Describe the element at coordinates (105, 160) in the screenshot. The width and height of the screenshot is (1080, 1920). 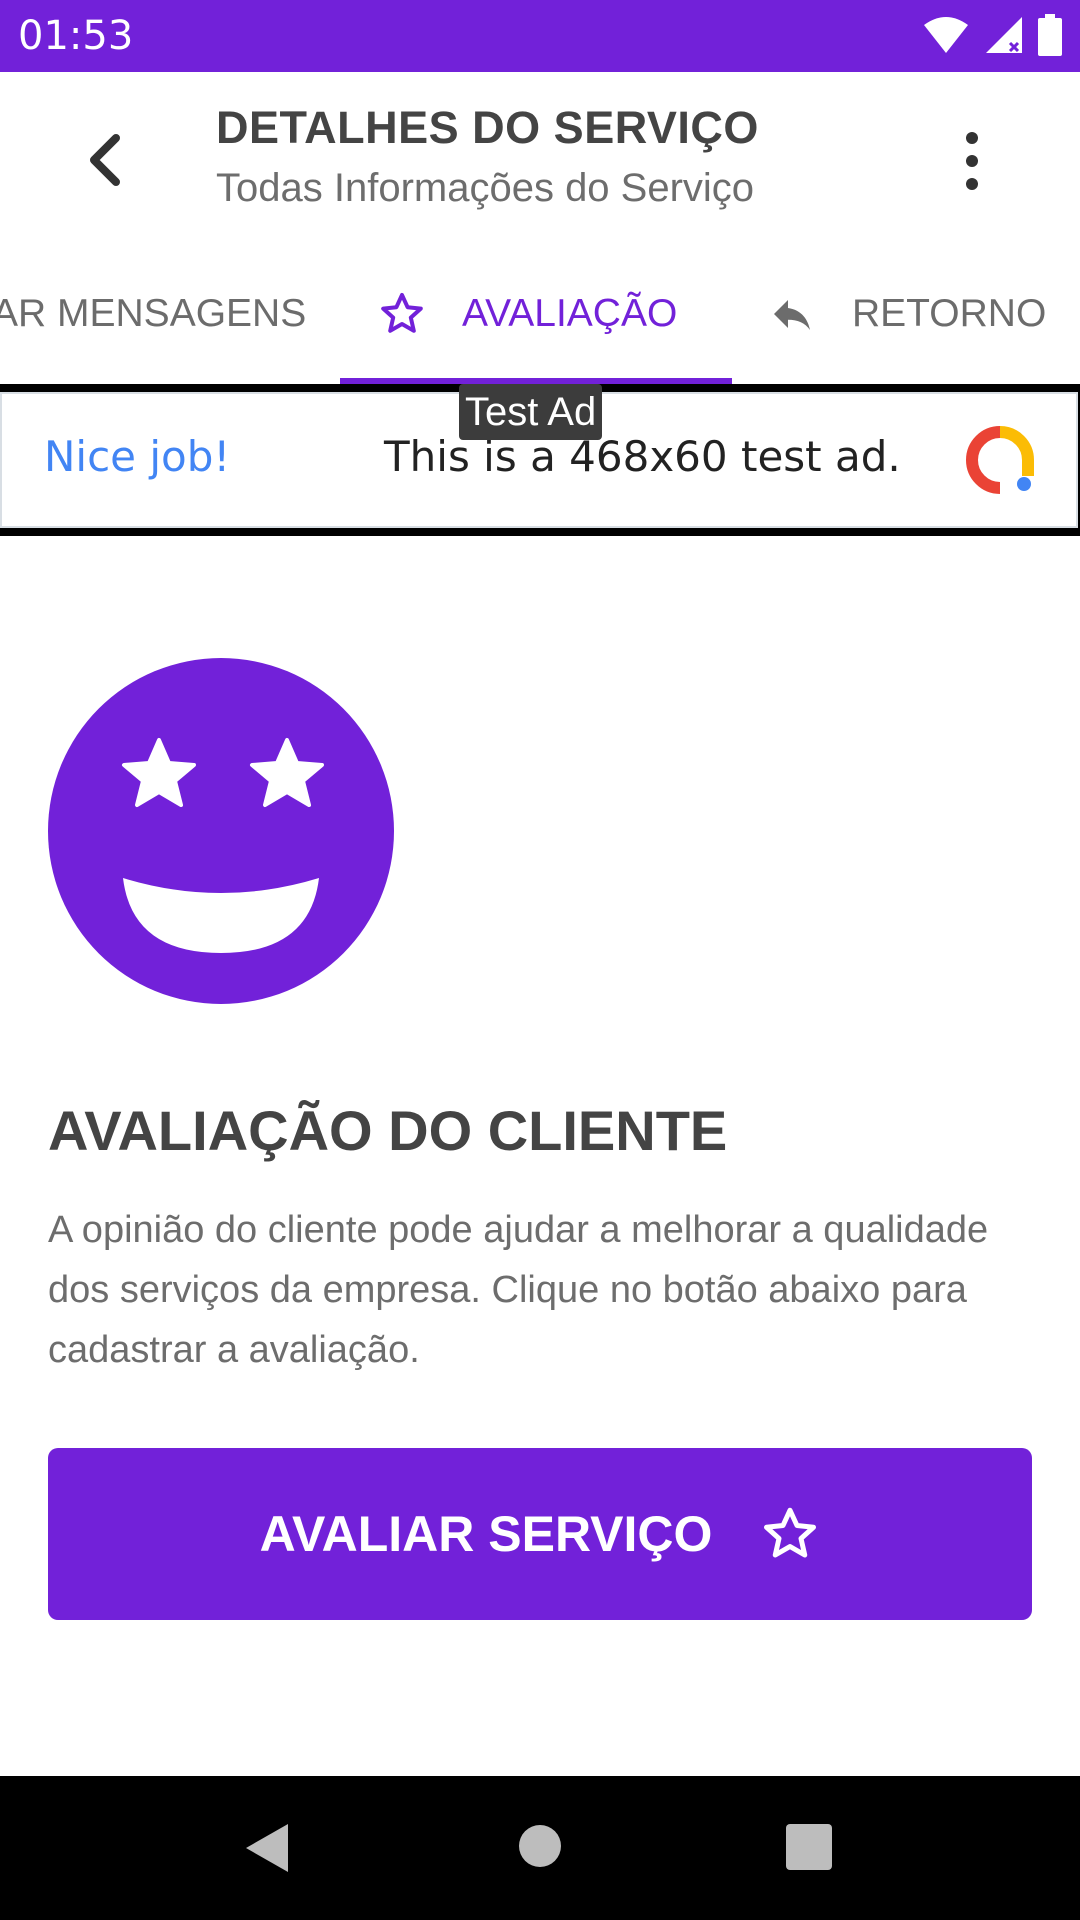
I see `chevron-left-icon` at that location.